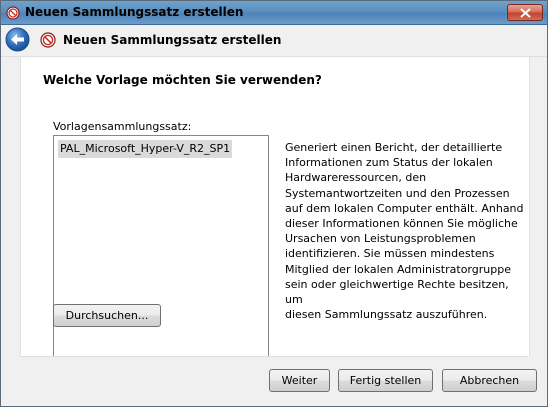  Describe the element at coordinates (274, 356) in the screenshot. I see `footer-divider` at that location.